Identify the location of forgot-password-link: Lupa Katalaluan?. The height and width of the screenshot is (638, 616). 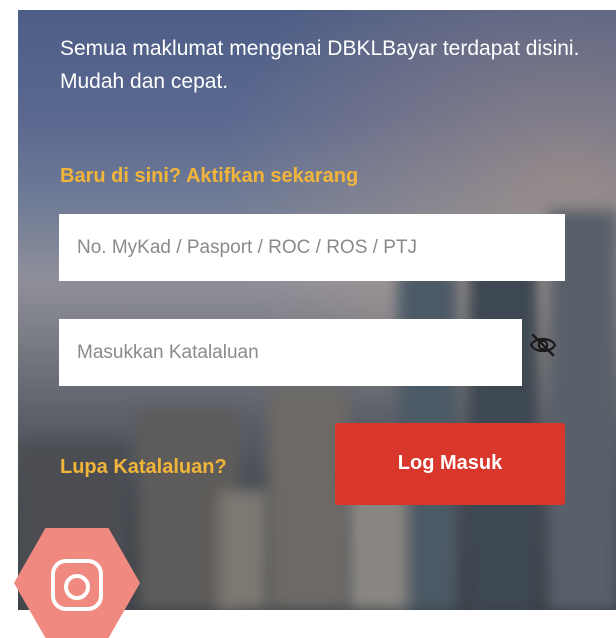
(143, 467).